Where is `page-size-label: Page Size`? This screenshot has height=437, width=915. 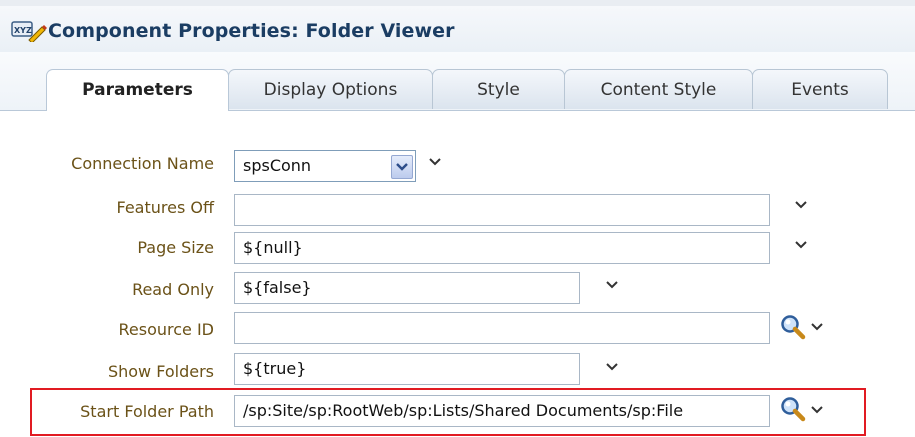
page-size-label: Page Size is located at coordinates (175, 247).